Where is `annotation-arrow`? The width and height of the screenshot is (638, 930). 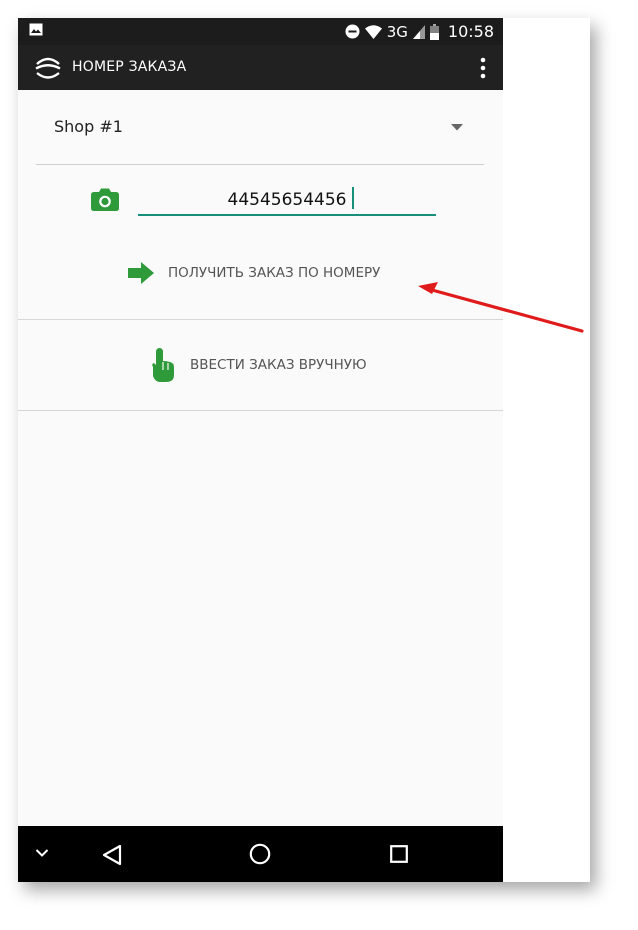 annotation-arrow is located at coordinates (501, 307).